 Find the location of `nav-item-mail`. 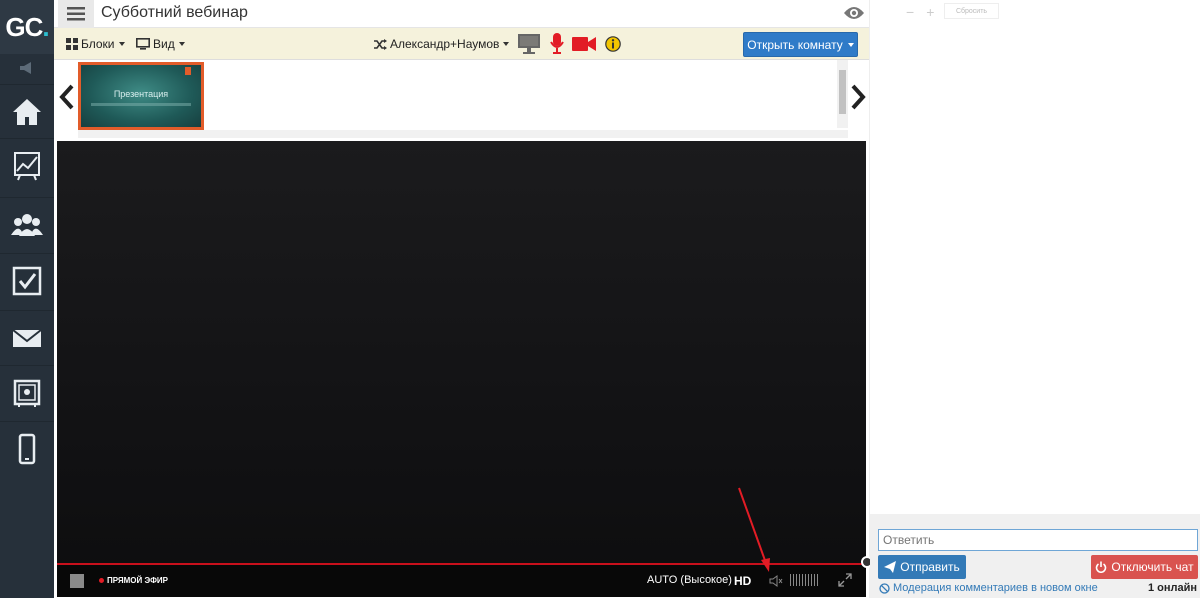

nav-item-mail is located at coordinates (27, 337).